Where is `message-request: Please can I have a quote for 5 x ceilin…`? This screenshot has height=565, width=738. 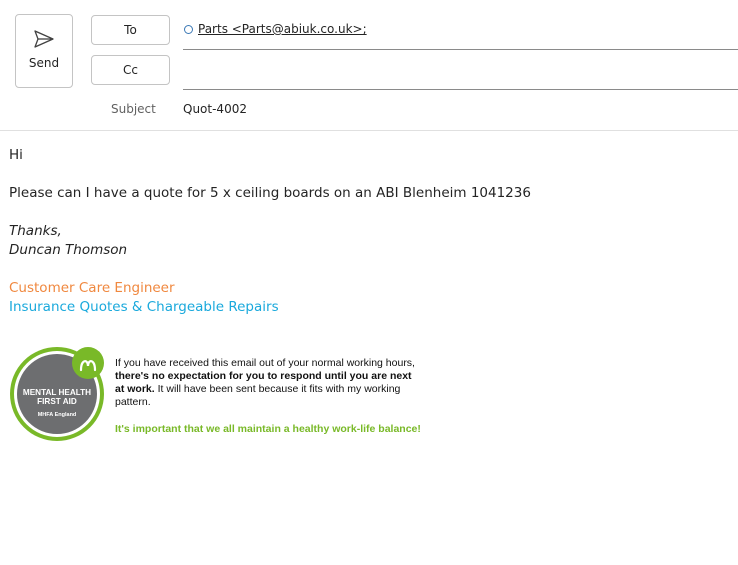 message-request: Please can I have a quote for 5 x ceilin… is located at coordinates (270, 193).